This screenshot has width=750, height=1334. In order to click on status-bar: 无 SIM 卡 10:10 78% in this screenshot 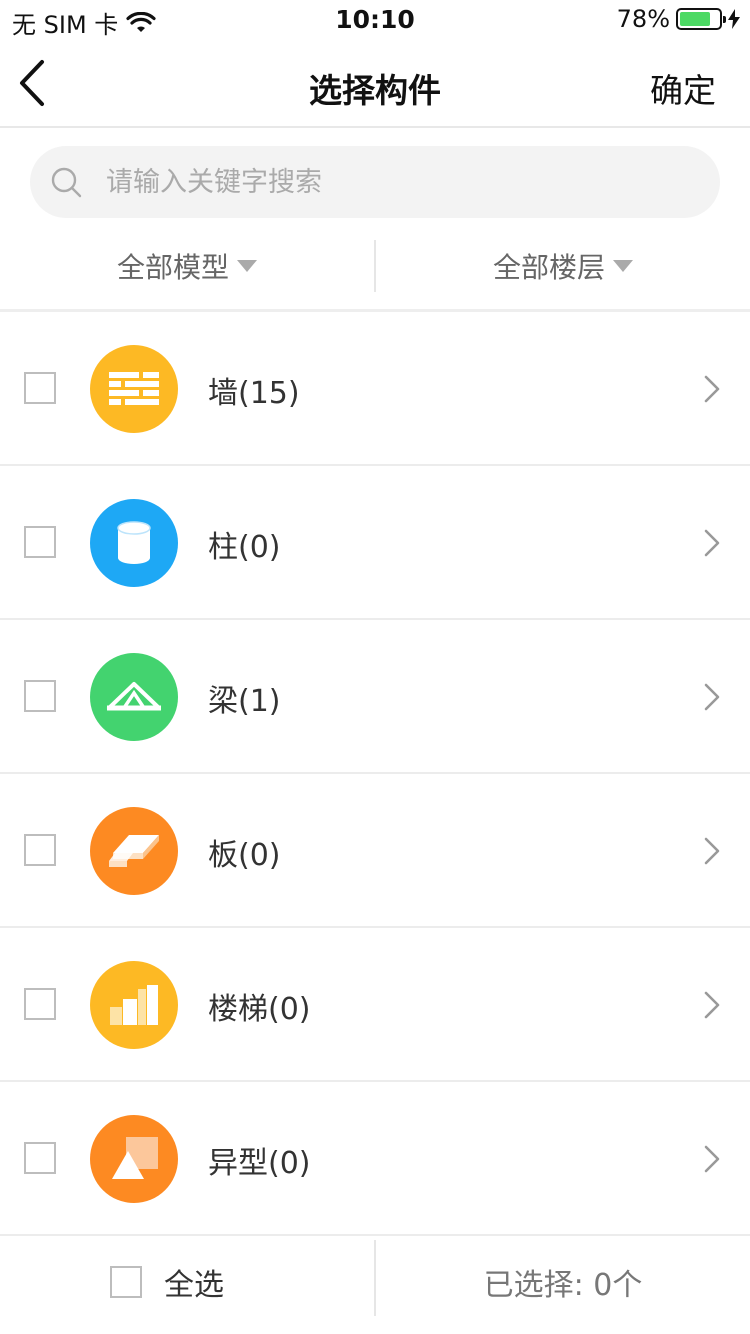, I will do `click(375, 20)`.